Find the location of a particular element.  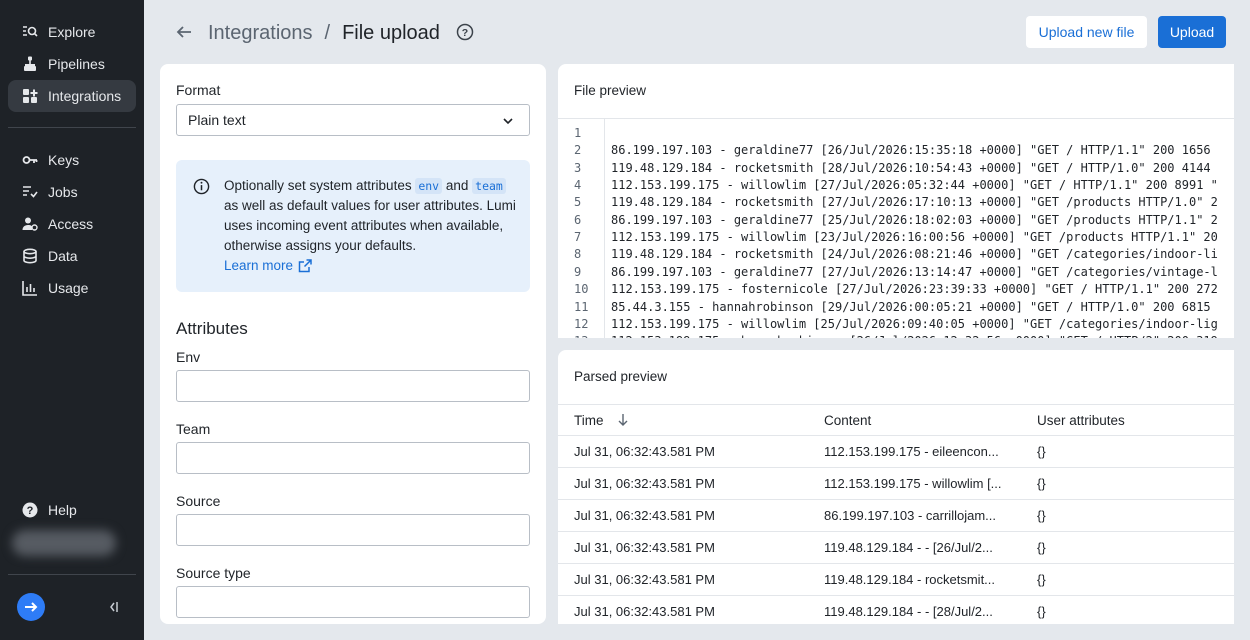

nav-item-jobs: Jobs is located at coordinates (72, 192).